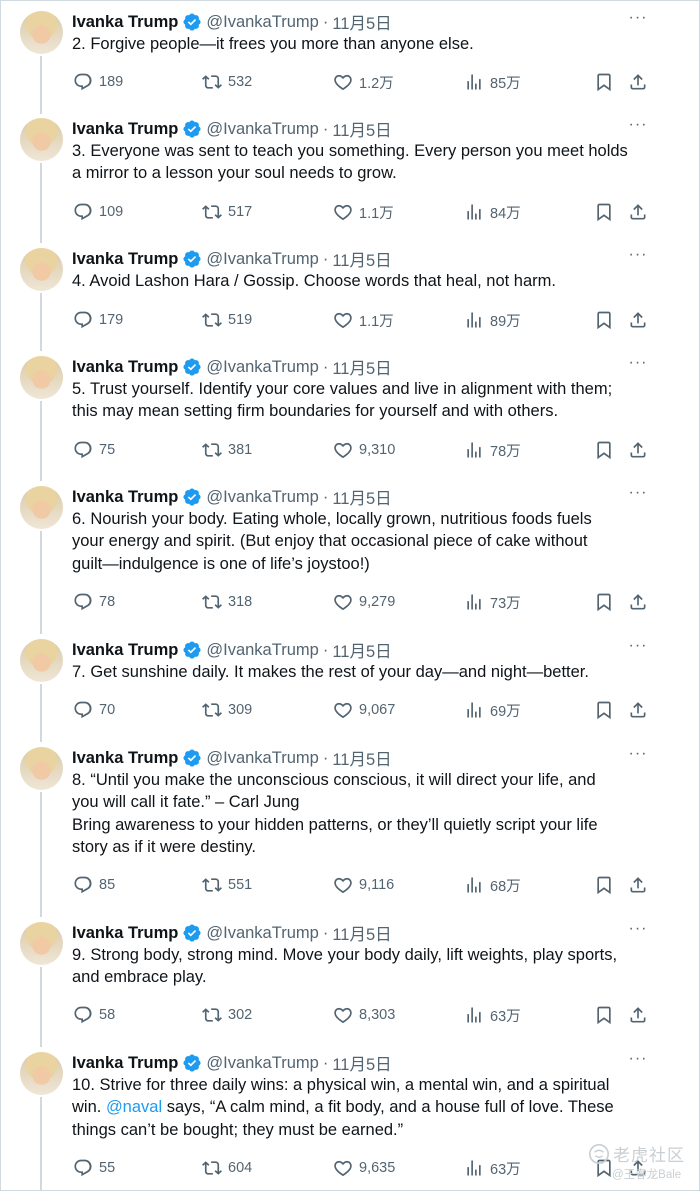 This screenshot has width=700, height=1191. What do you see at coordinates (364, 710) in the screenshot?
I see `like-button: 9,067` at bounding box center [364, 710].